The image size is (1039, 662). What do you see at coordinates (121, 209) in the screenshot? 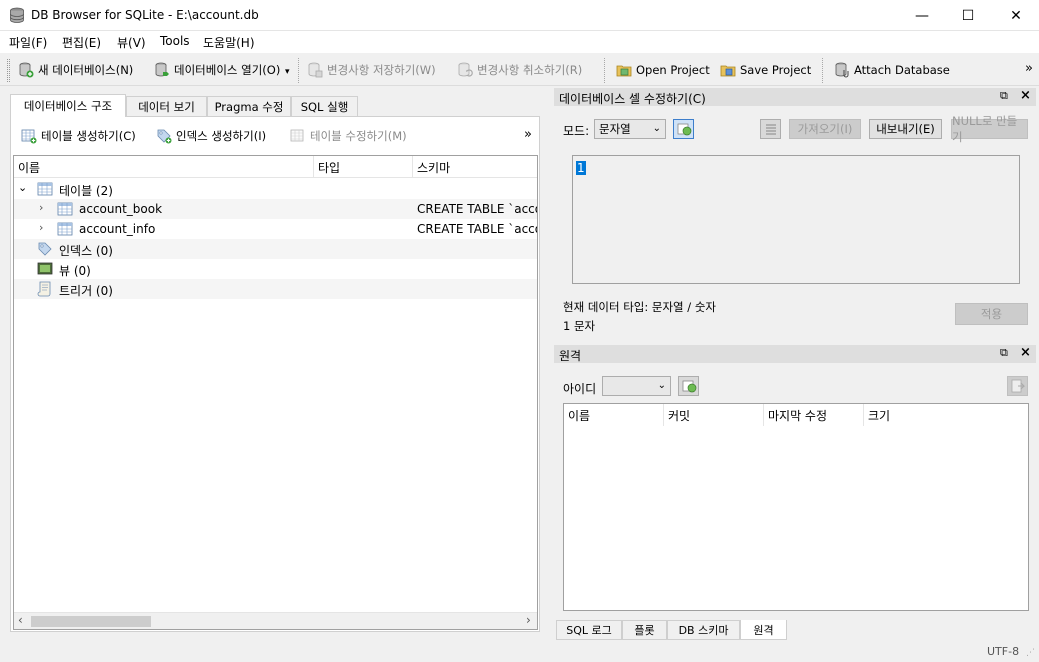
I see `table-name: account_book` at bounding box center [121, 209].